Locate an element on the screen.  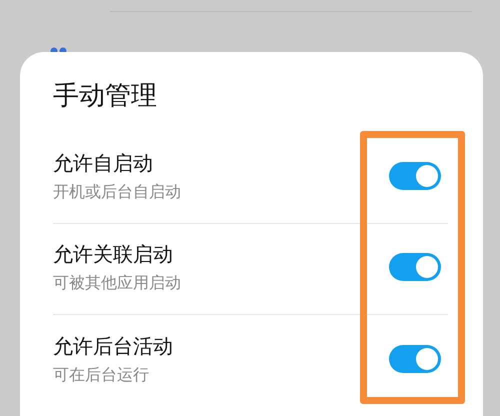
option-label: 允许自启动 is located at coordinates (103, 163).